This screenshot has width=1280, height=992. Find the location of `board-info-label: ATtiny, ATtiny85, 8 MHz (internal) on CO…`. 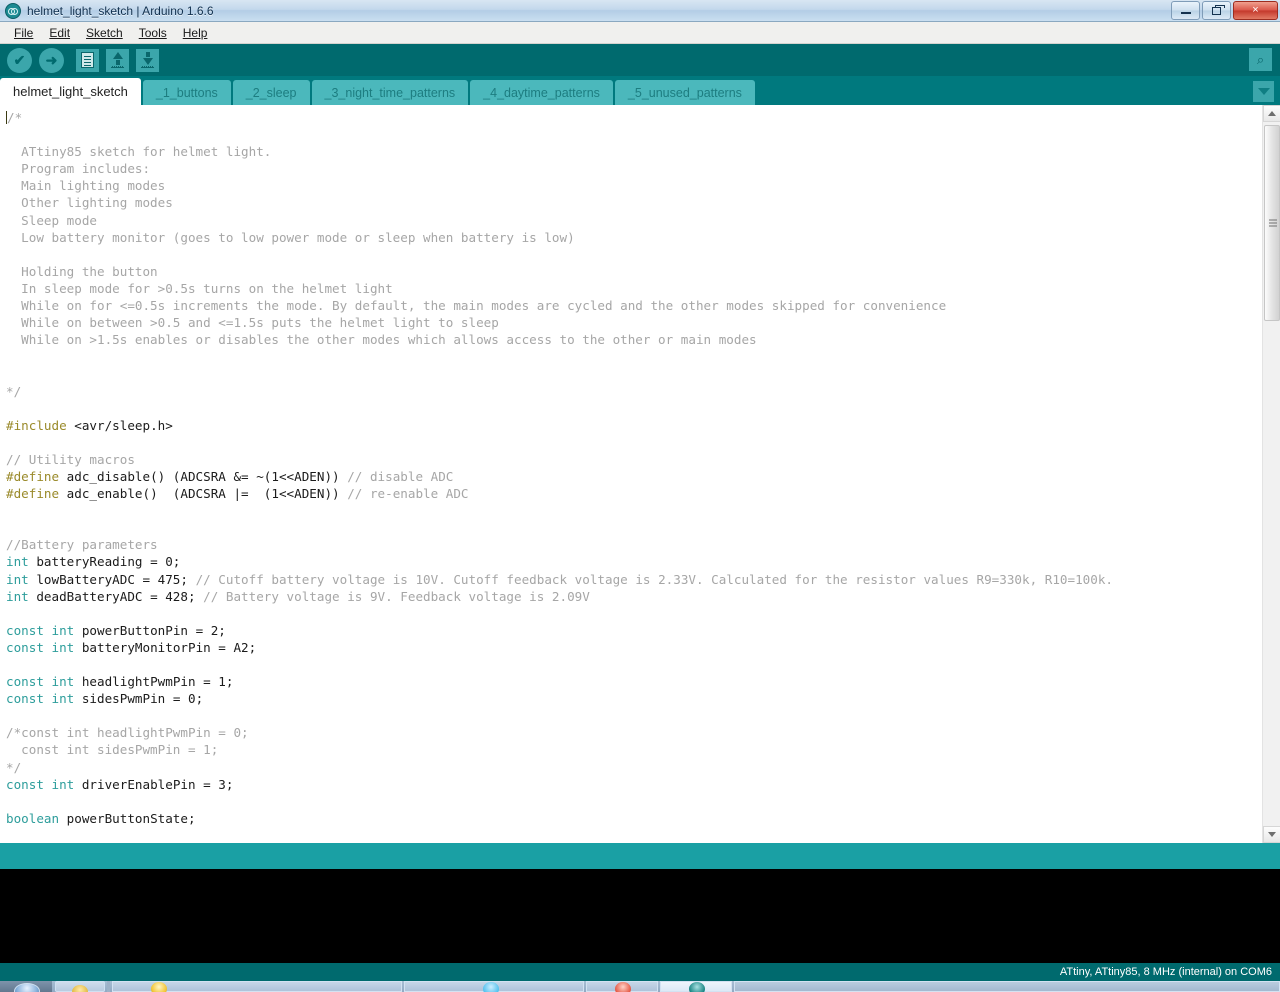

board-info-label: ATtiny, ATtiny85, 8 MHz (internal) on CO… is located at coordinates (1165, 972).